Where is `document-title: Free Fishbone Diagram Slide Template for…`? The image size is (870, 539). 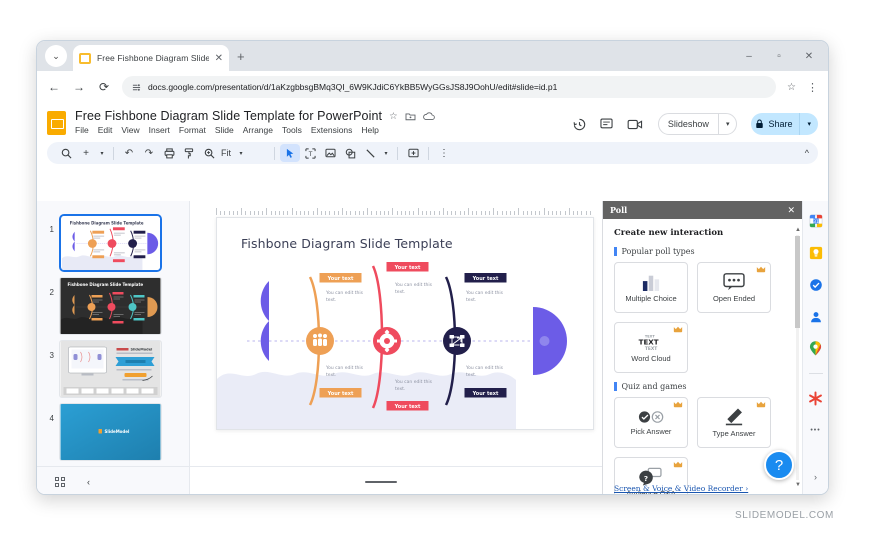 document-title: Free Fishbone Diagram Slide Template for… is located at coordinates (228, 116).